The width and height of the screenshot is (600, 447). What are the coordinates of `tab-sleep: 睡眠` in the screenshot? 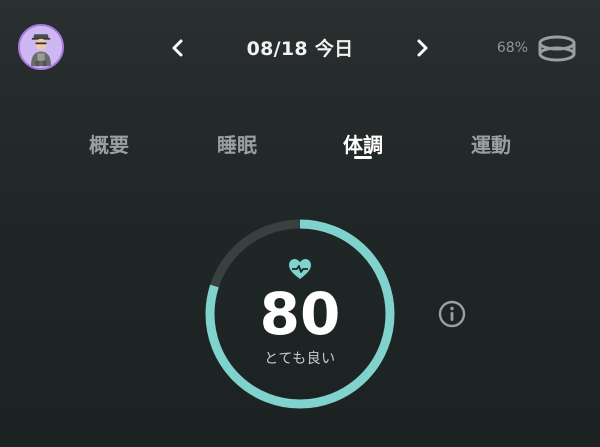 It's located at (237, 143).